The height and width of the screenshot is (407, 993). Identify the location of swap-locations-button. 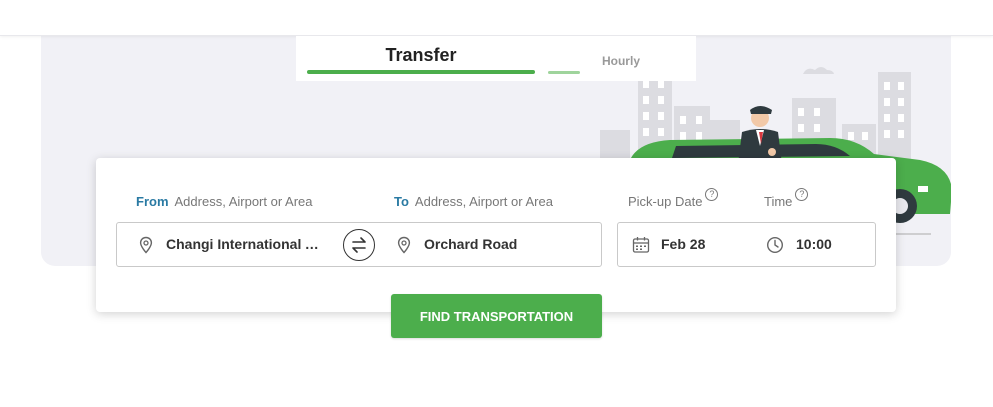
(359, 245).